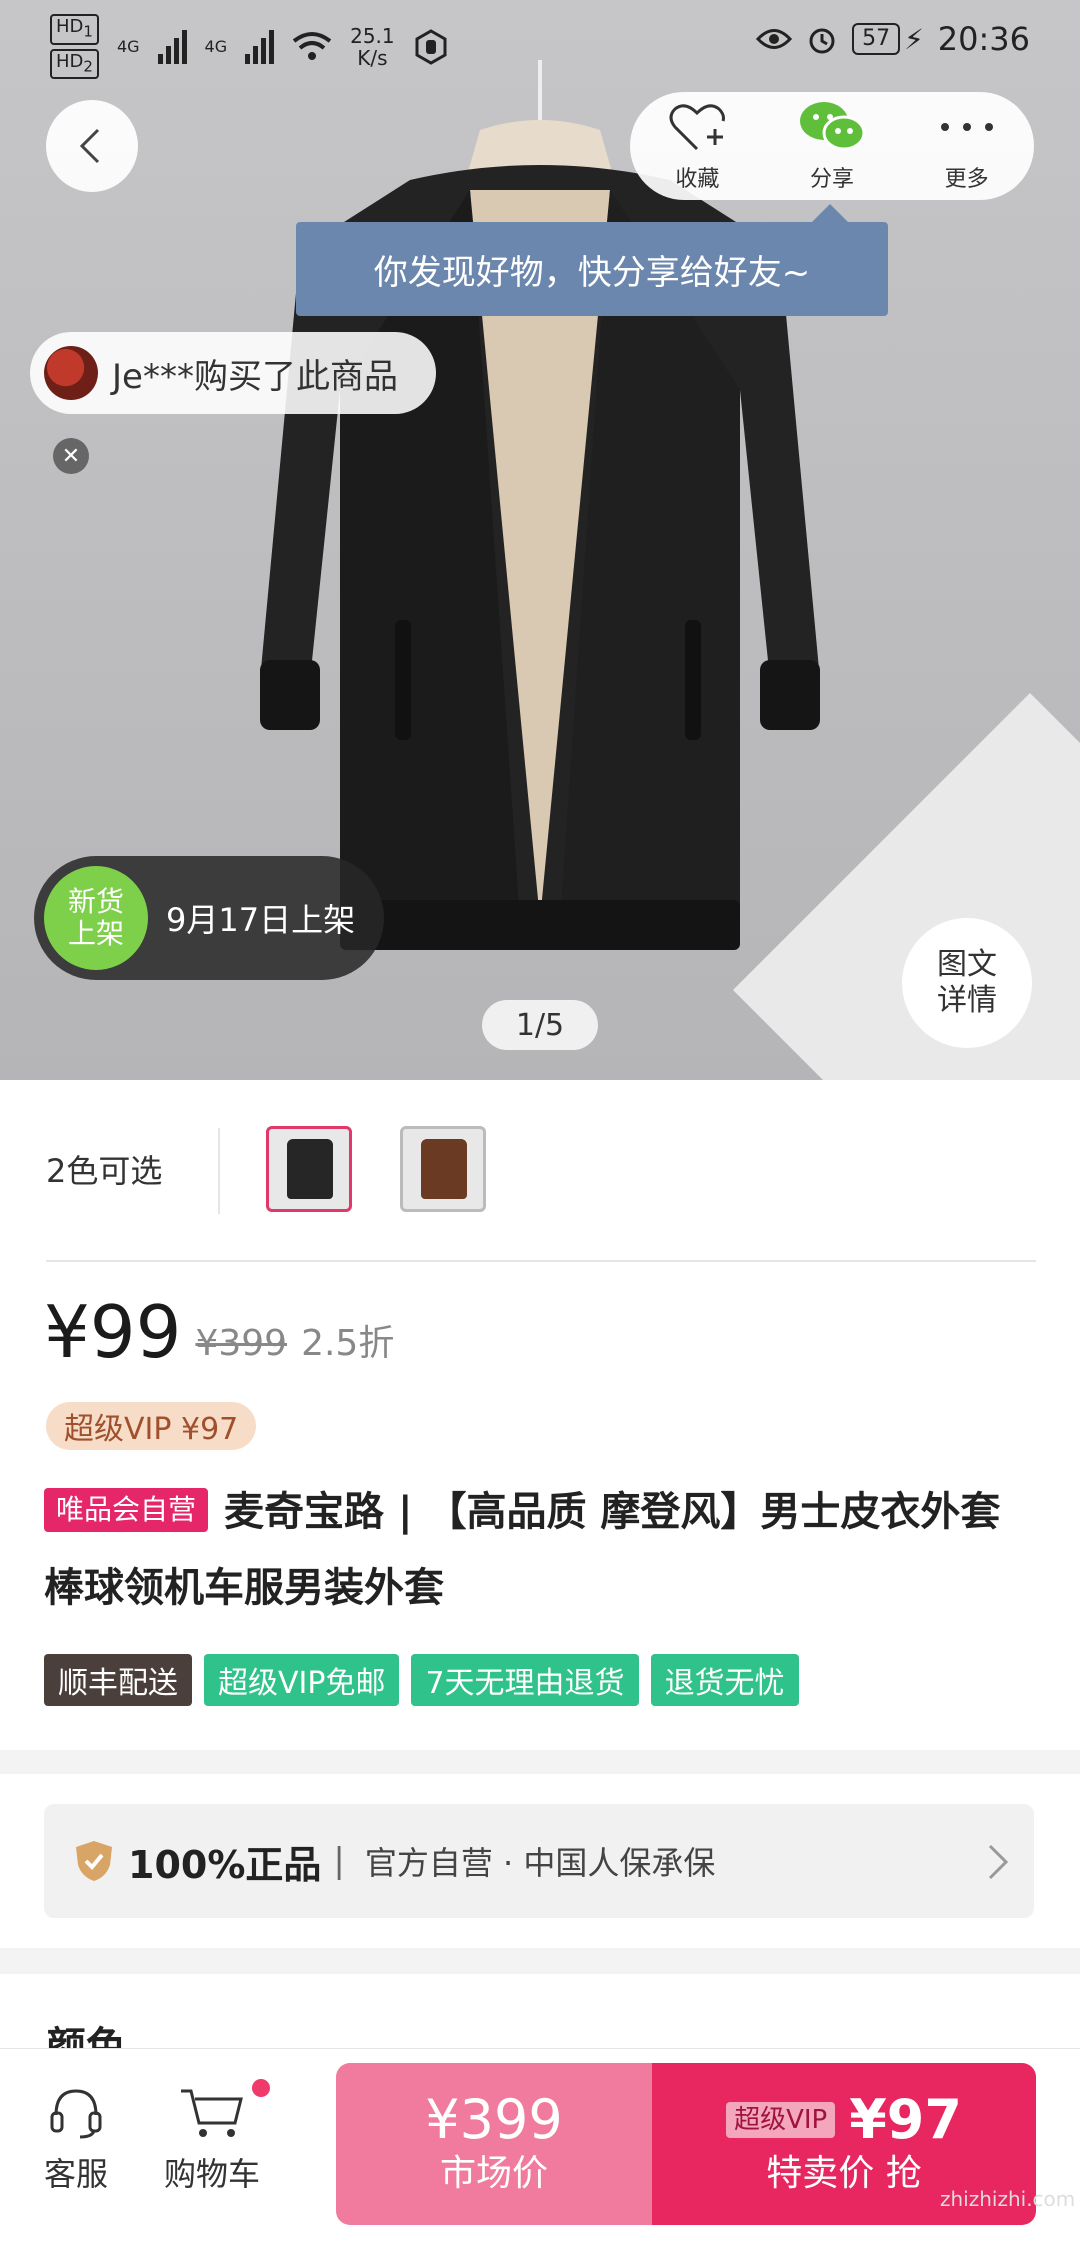 Image resolution: width=1080 pixels, height=2241 pixels. I want to click on image-text-detail-button: 图文 详情, so click(967, 983).